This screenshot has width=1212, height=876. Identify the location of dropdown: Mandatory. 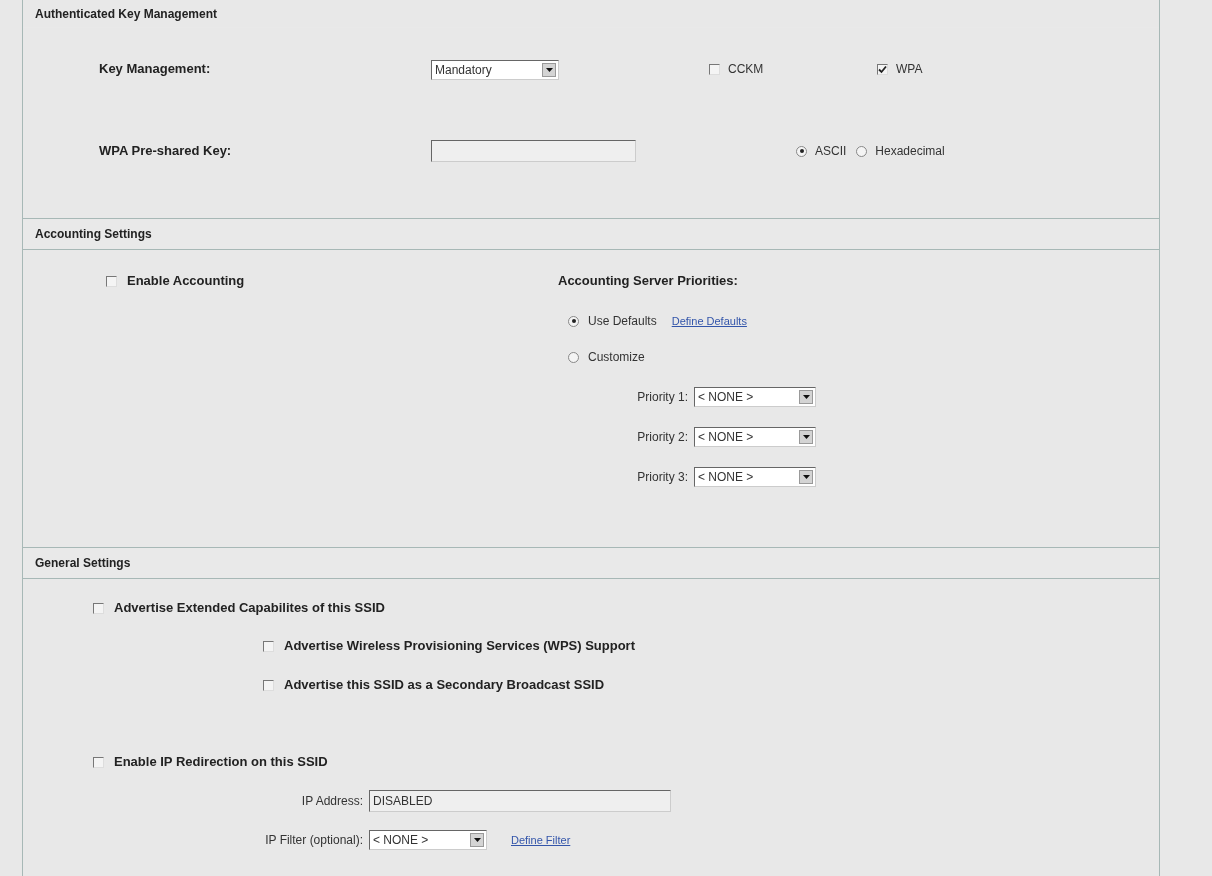
(495, 70).